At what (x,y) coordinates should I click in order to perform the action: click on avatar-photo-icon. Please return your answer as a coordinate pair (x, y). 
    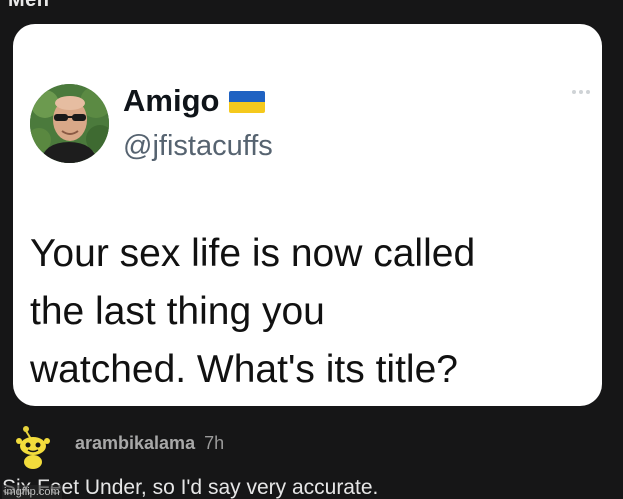
    Looking at the image, I should click on (69, 123).